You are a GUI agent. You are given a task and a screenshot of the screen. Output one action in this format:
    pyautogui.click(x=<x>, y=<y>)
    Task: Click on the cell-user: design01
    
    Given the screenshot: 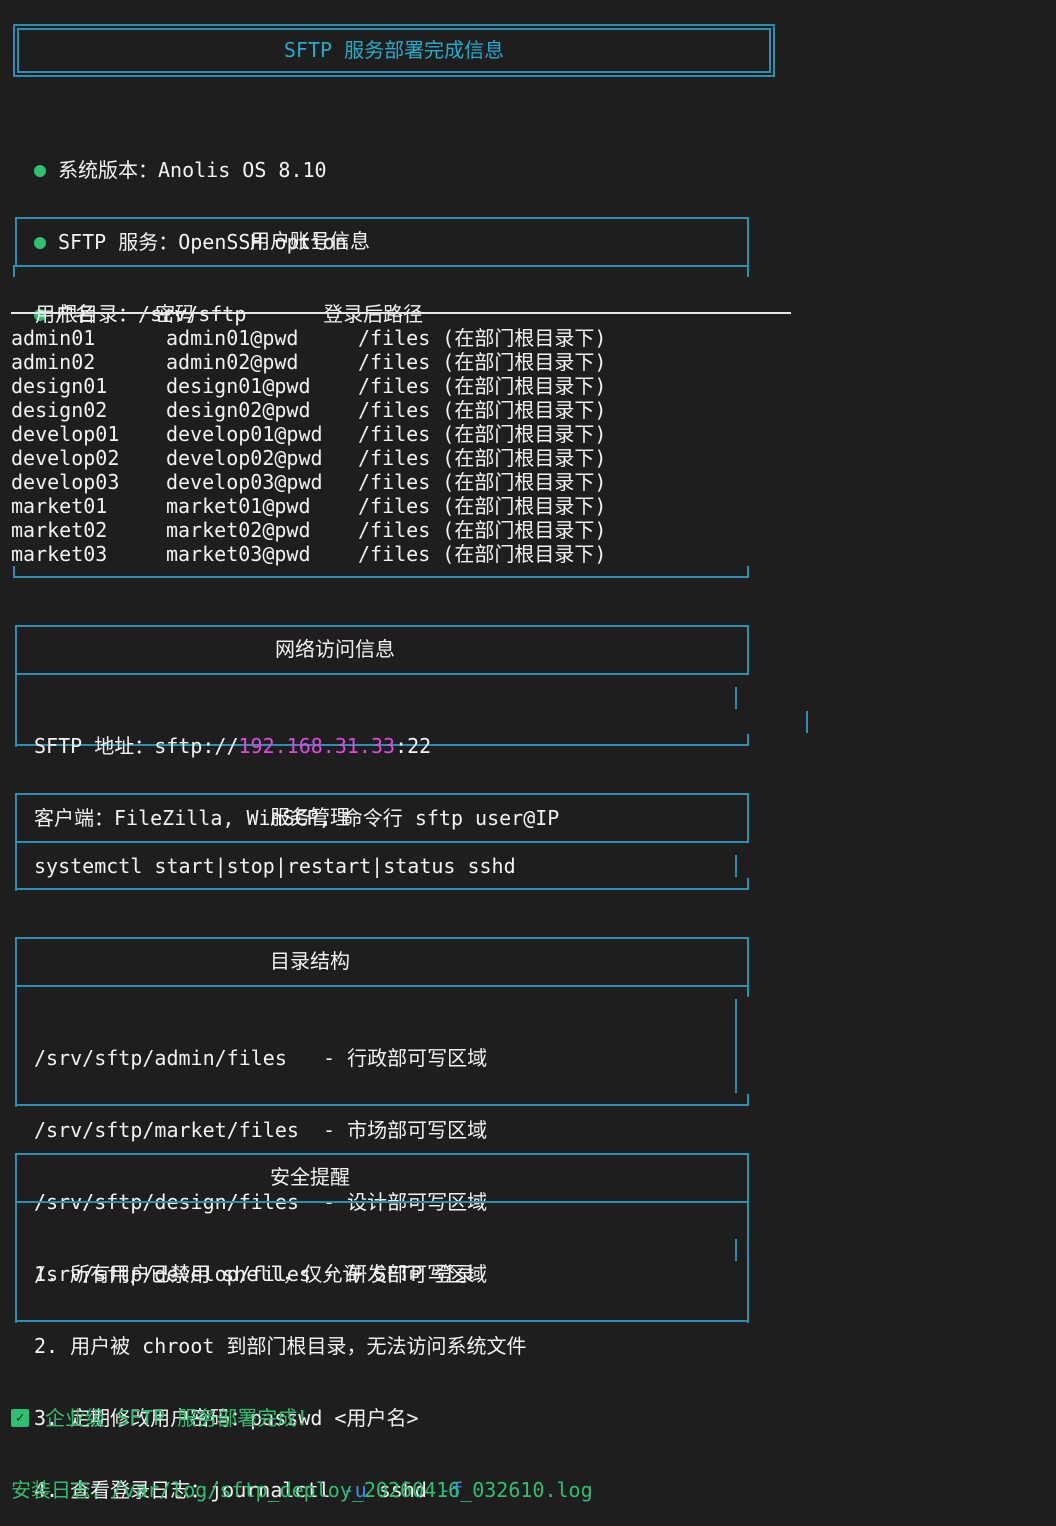 What is the action you would take?
    pyautogui.click(x=59, y=386)
    